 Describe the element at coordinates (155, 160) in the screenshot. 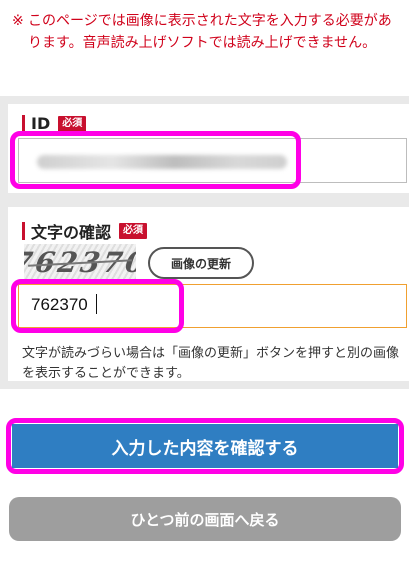

I see `id-input-highlight` at that location.